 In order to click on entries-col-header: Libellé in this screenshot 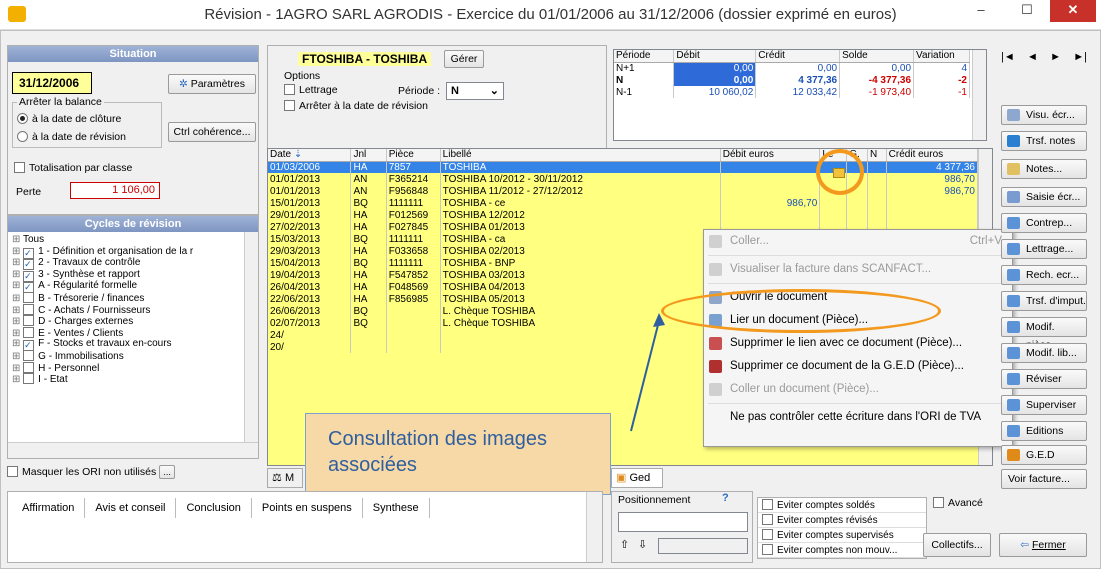, I will do `click(580, 155)`.